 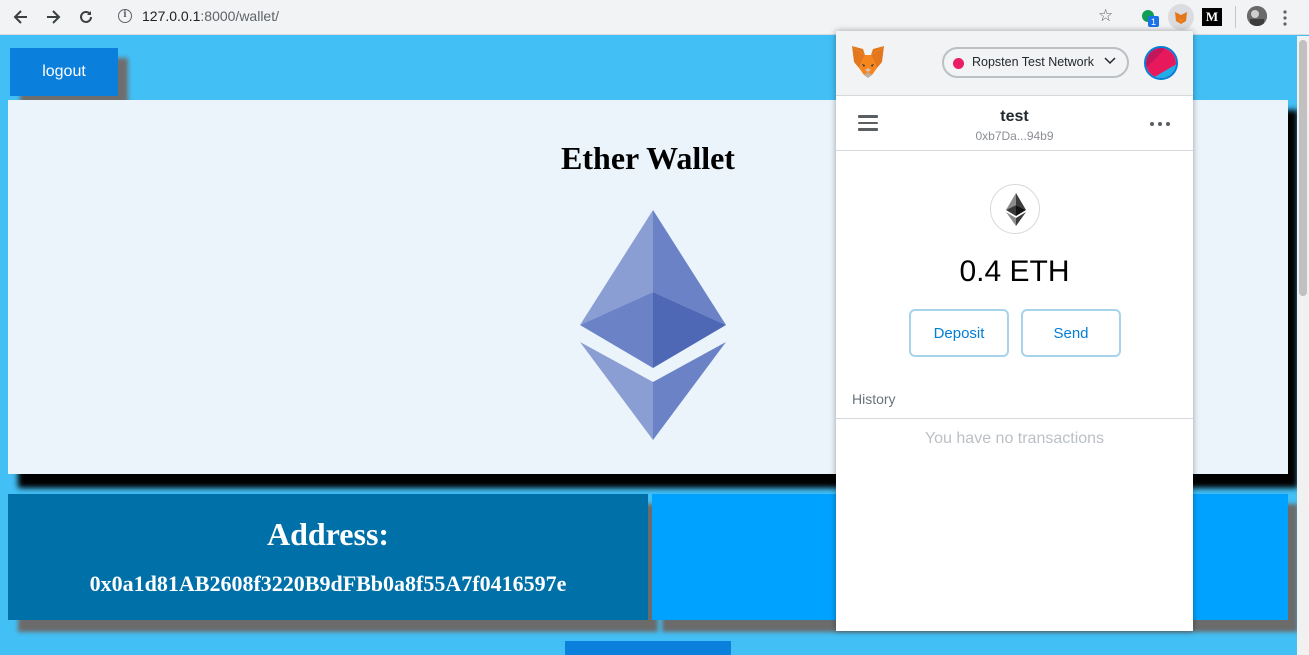 What do you see at coordinates (1014, 418) in the screenshot?
I see `history-divider` at bounding box center [1014, 418].